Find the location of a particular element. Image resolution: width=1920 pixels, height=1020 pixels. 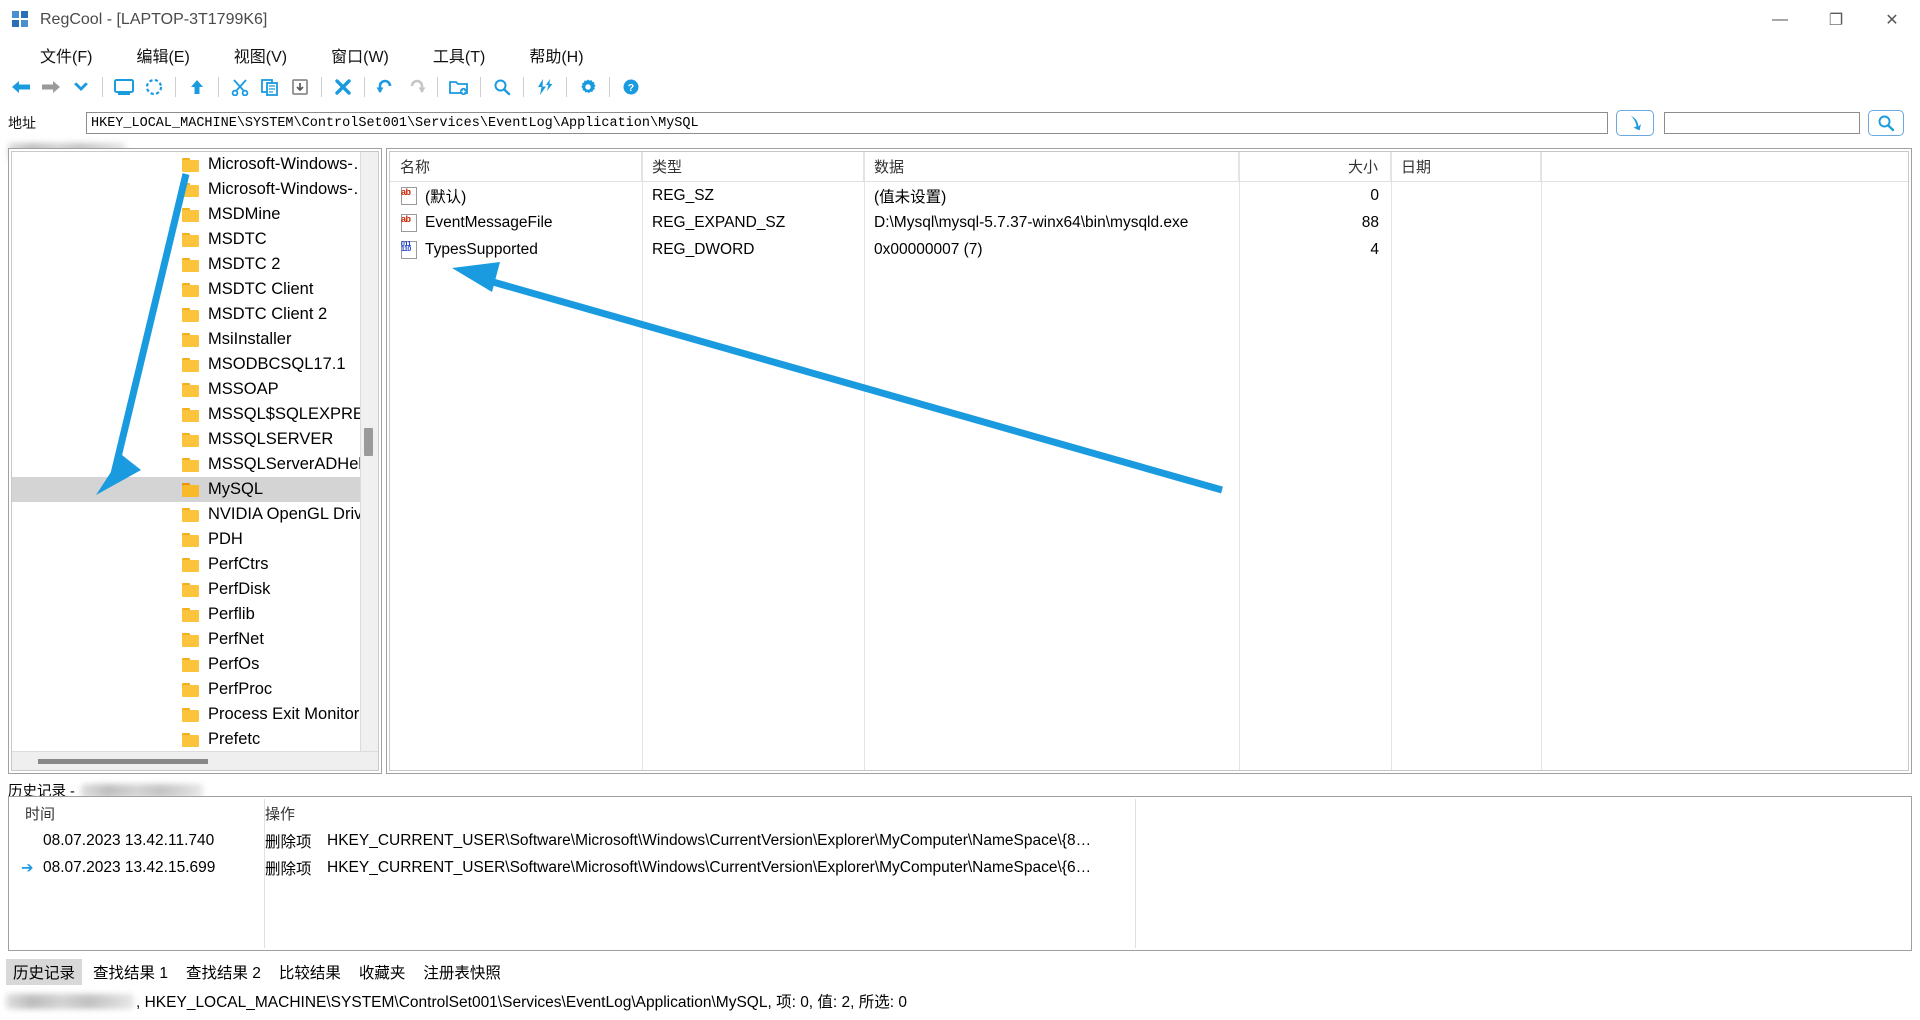

refresh-icon is located at coordinates (154, 87).